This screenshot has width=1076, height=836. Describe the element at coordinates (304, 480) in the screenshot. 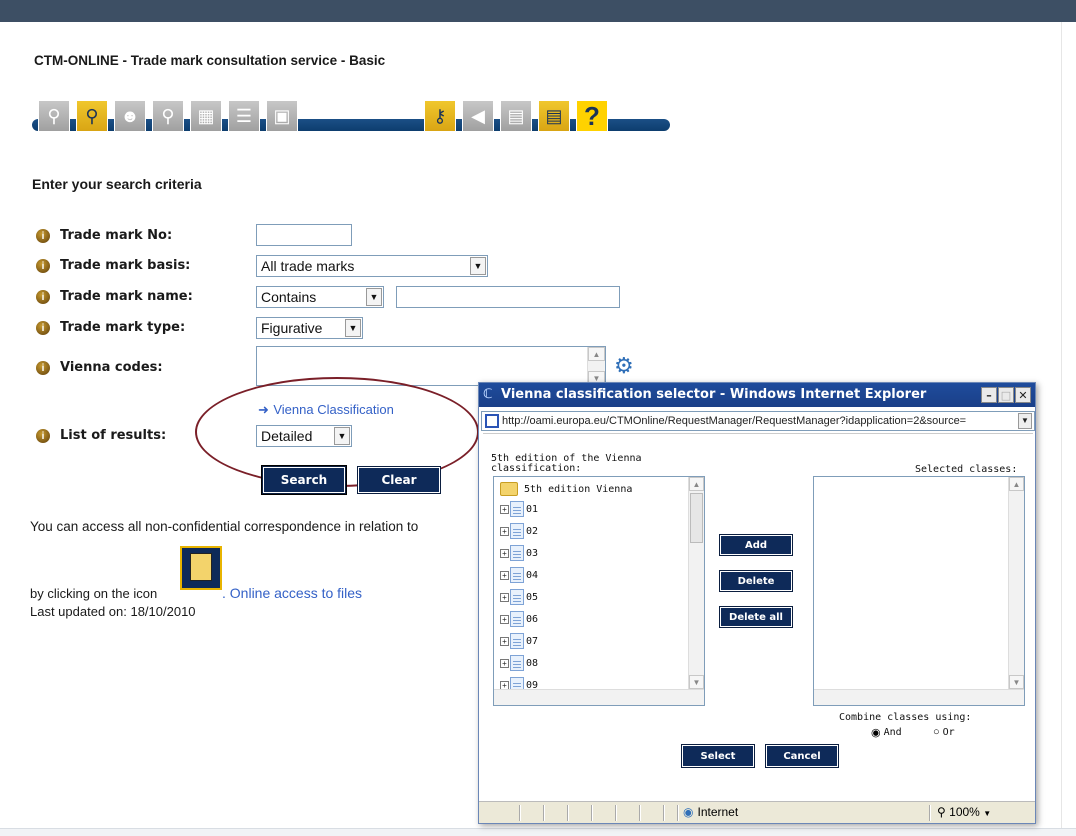

I see `search-button: Search` at that location.